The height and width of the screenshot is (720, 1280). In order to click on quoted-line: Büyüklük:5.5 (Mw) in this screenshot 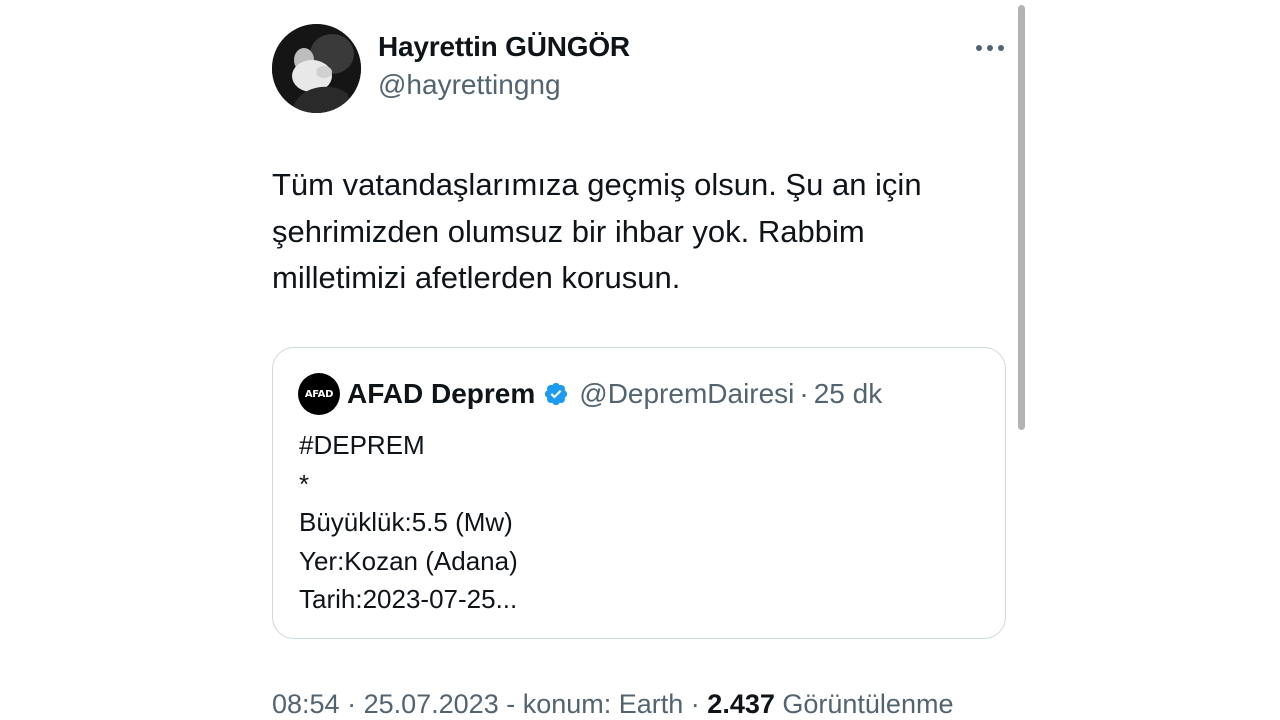, I will do `click(406, 522)`.